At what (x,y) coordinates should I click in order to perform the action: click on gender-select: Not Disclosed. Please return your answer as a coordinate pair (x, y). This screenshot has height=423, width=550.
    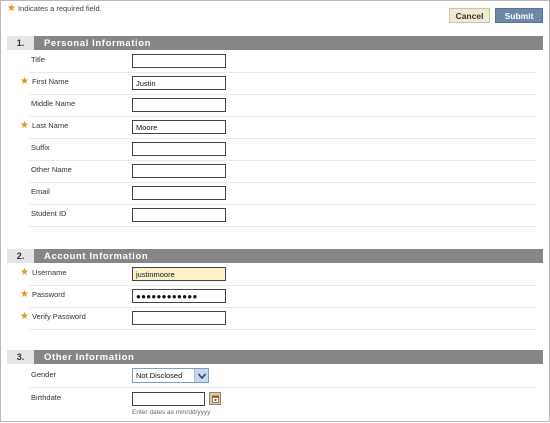
    Looking at the image, I should click on (170, 375).